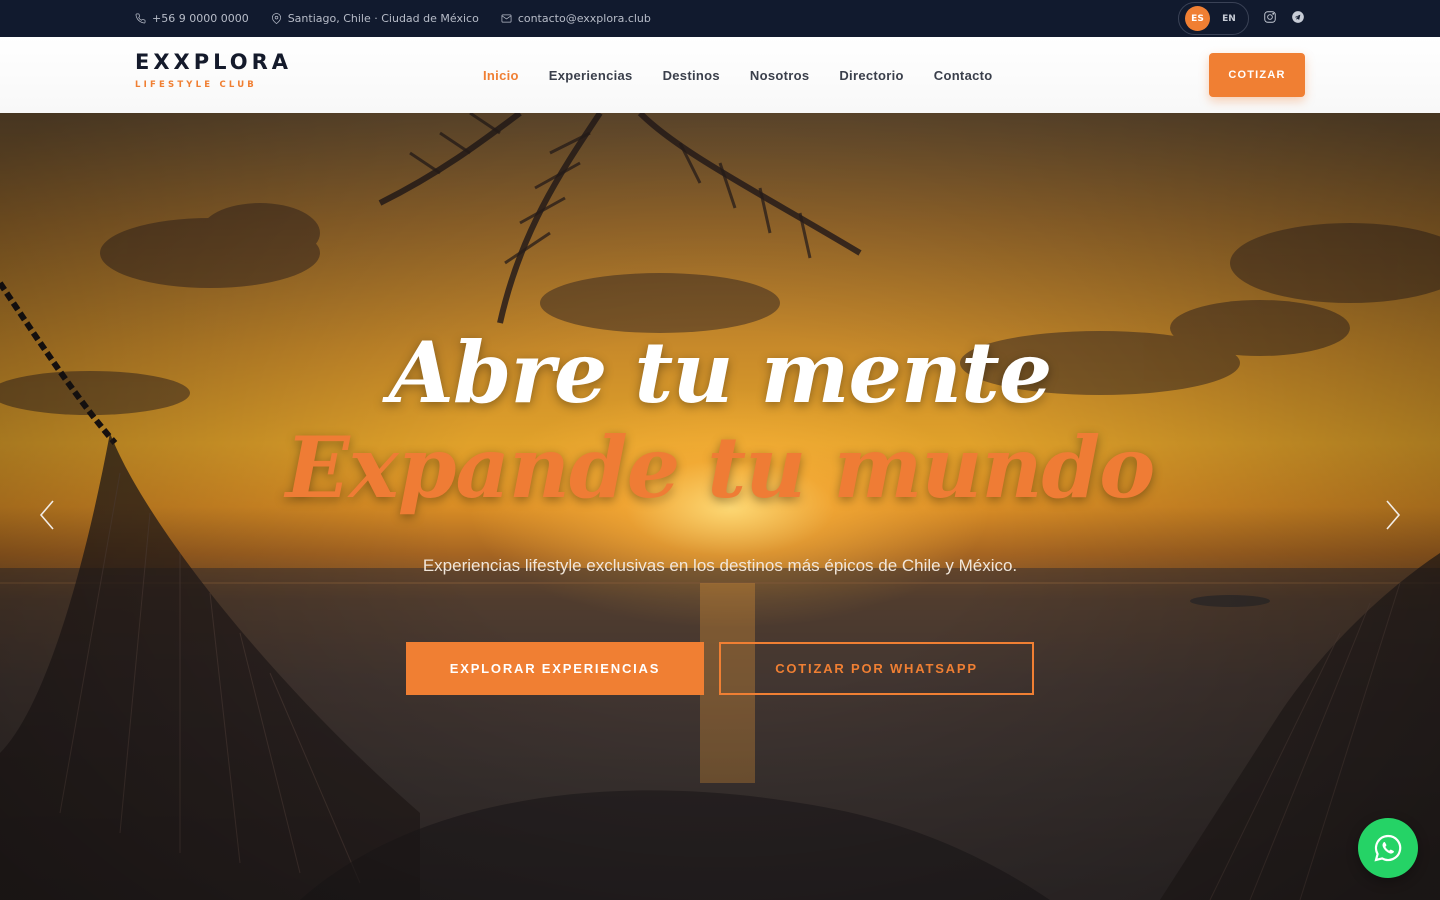 The height and width of the screenshot is (900, 1440). Describe the element at coordinates (720, 467) in the screenshot. I see `hero-headline-secondary: Expande tu mundo` at that location.